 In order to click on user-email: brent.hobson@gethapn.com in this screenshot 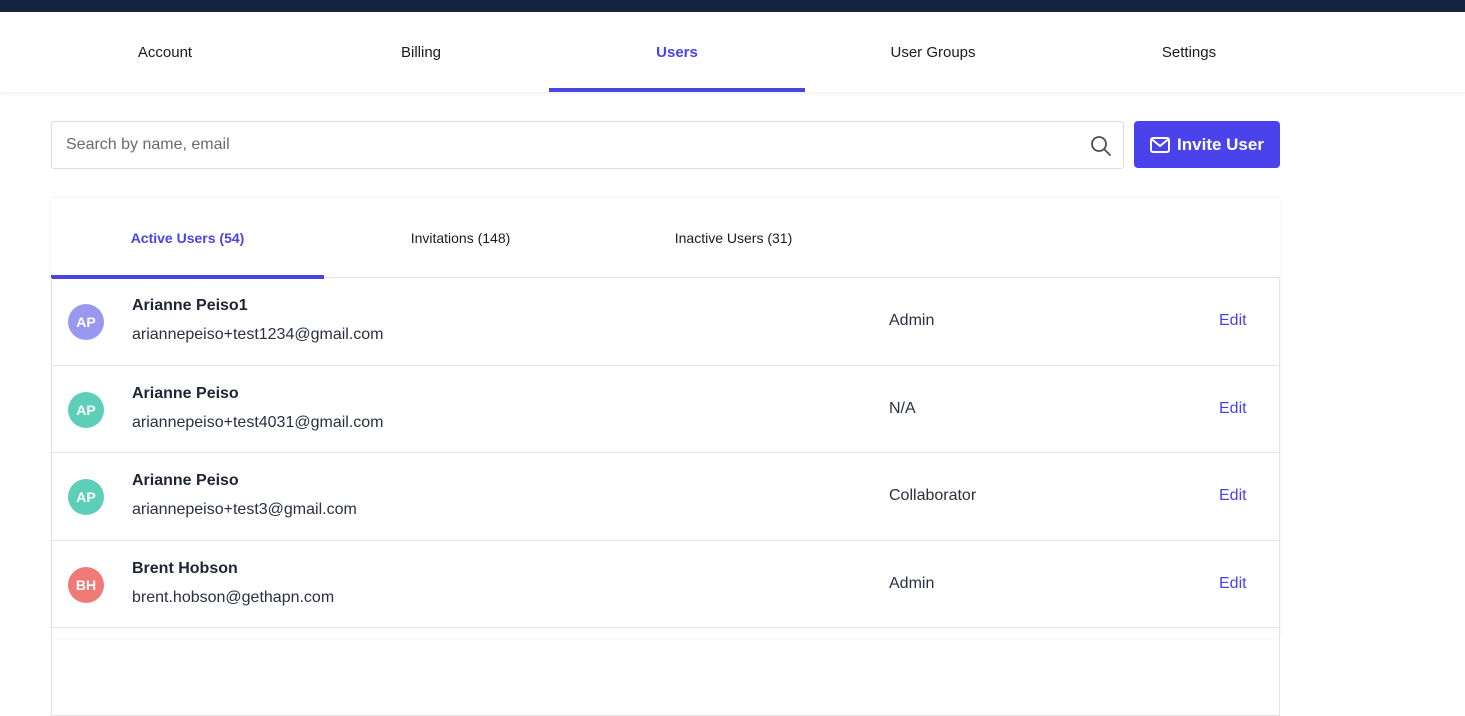, I will do `click(233, 597)`.